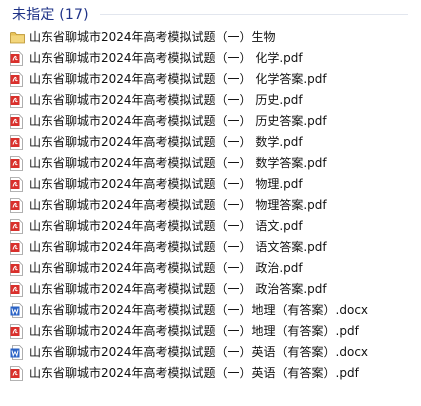 The image size is (421, 406). I want to click on file-item: 山东省聊城市2024年高考模拟试题（一） 物理.pdf, so click(210, 184).